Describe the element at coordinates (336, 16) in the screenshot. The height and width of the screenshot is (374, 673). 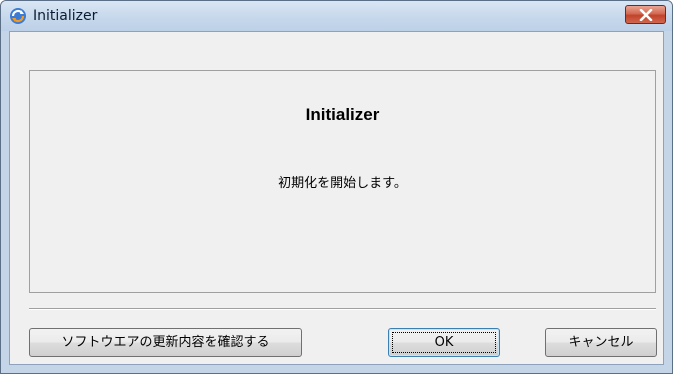
I see `title-bar: Initializer` at that location.